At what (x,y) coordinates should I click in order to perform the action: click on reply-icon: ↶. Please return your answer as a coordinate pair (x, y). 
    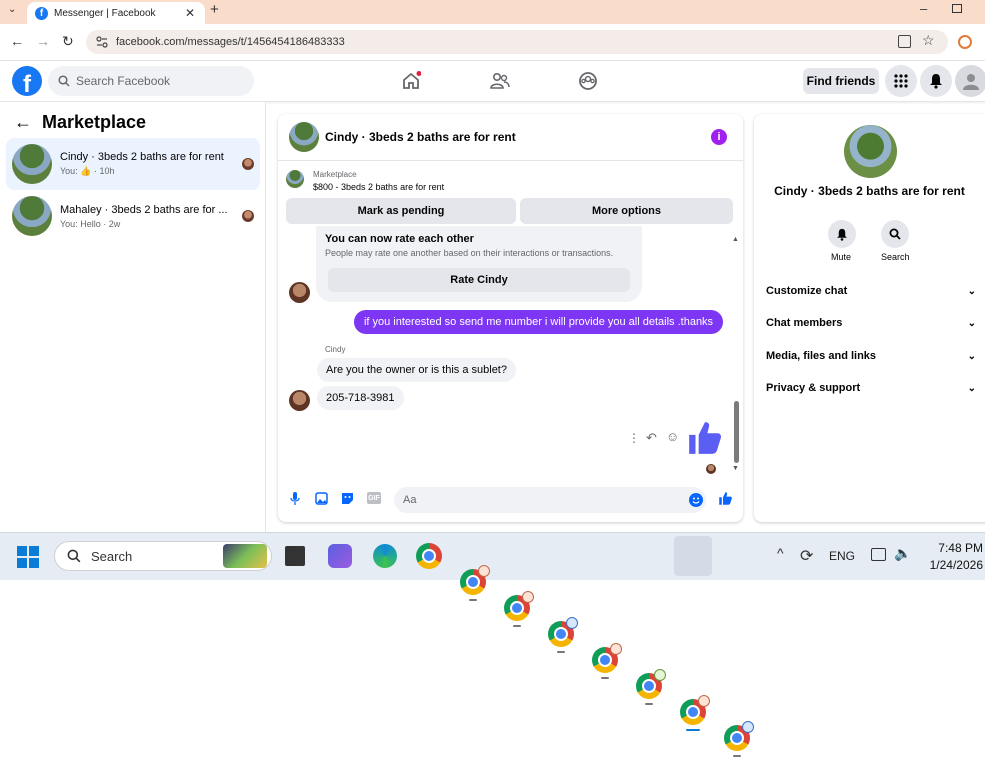
    Looking at the image, I should click on (651, 438).